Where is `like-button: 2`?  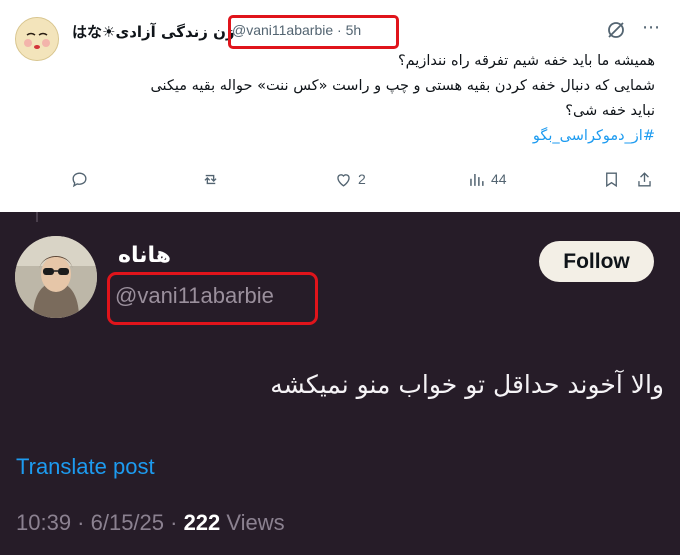
like-button: 2 is located at coordinates (350, 179).